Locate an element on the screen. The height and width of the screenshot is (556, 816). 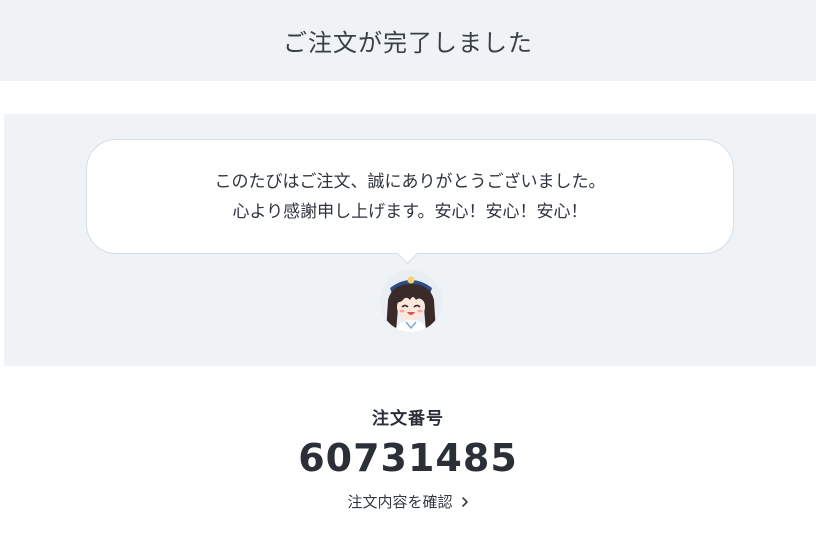
view-order-details-link: 注文内容を確認 is located at coordinates (407, 501).